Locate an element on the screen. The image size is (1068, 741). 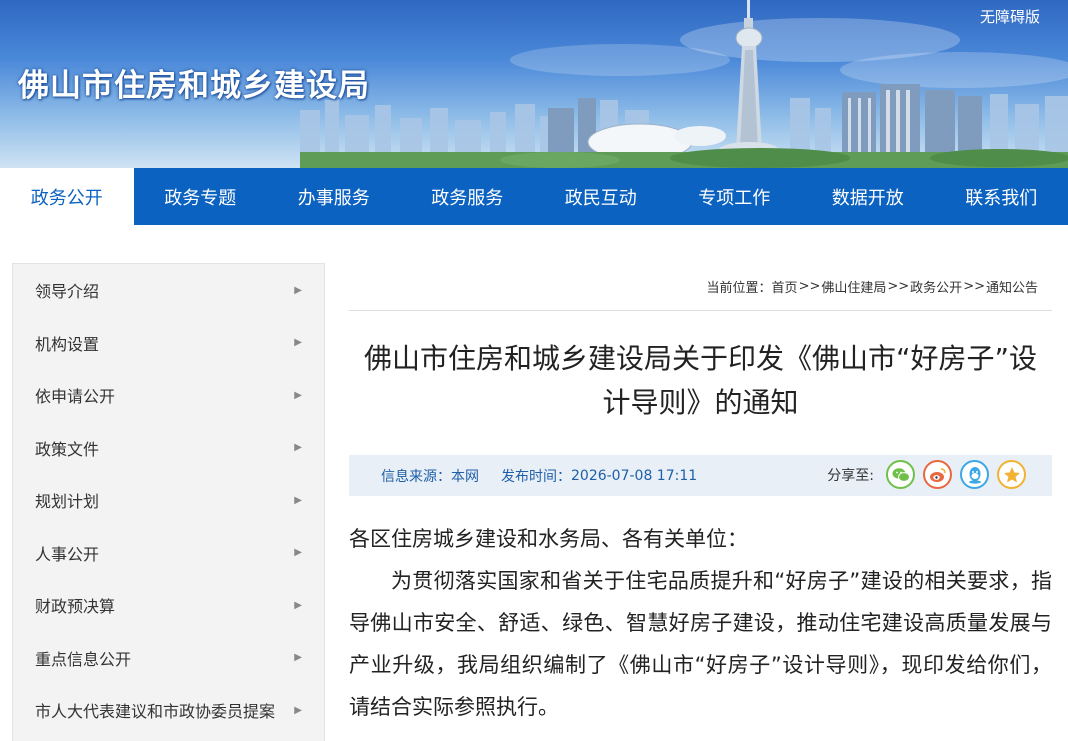
publish-time-label: 发布时间： is located at coordinates (536, 476).